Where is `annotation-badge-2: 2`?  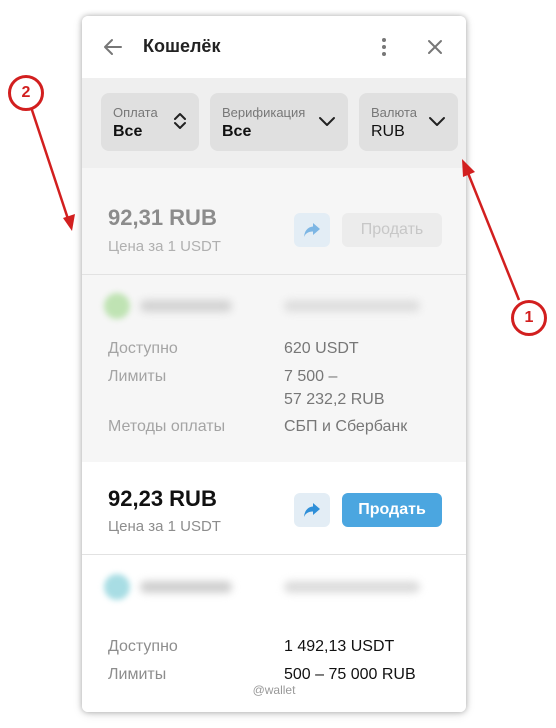 annotation-badge-2: 2 is located at coordinates (26, 93).